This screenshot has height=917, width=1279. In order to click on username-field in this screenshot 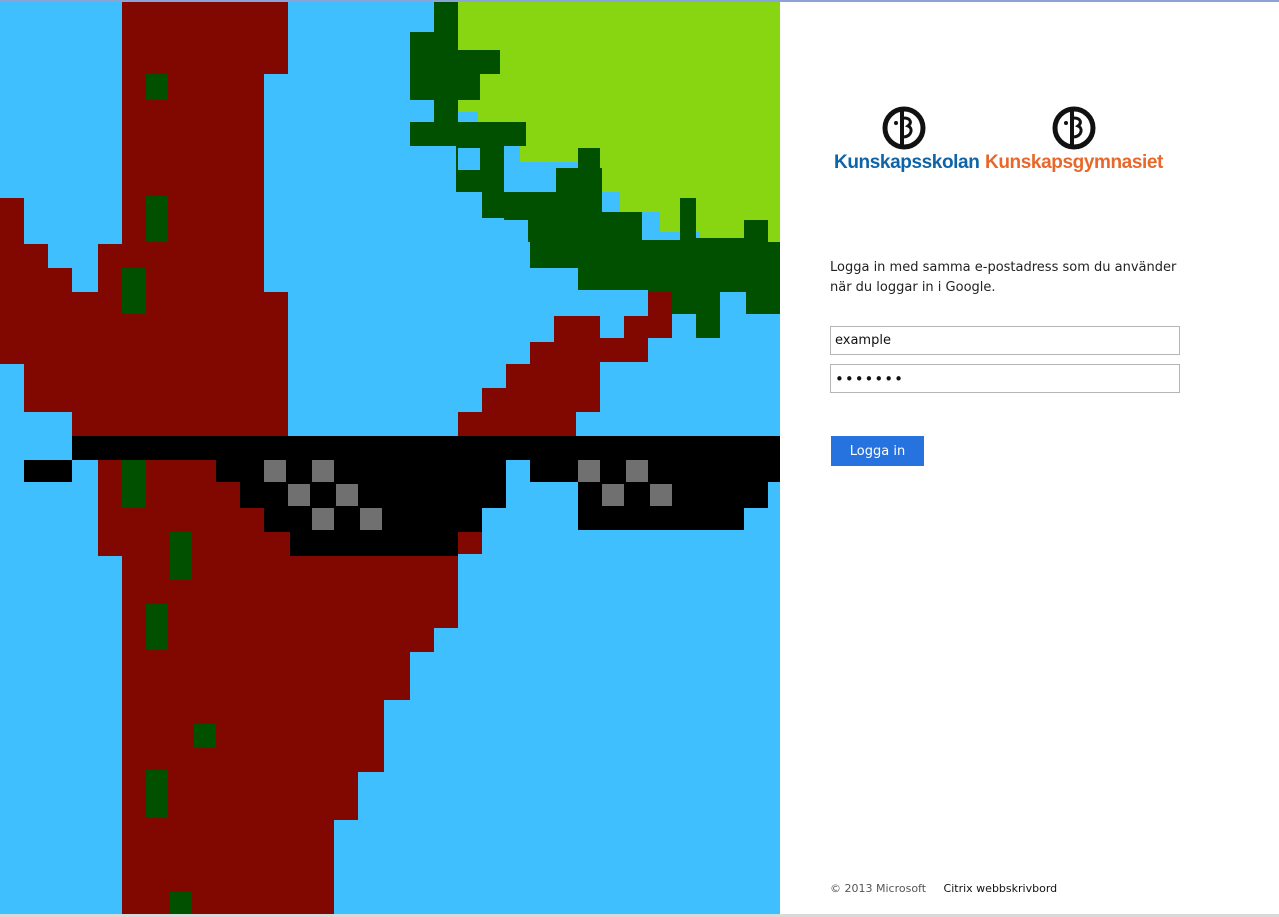, I will do `click(1005, 340)`.